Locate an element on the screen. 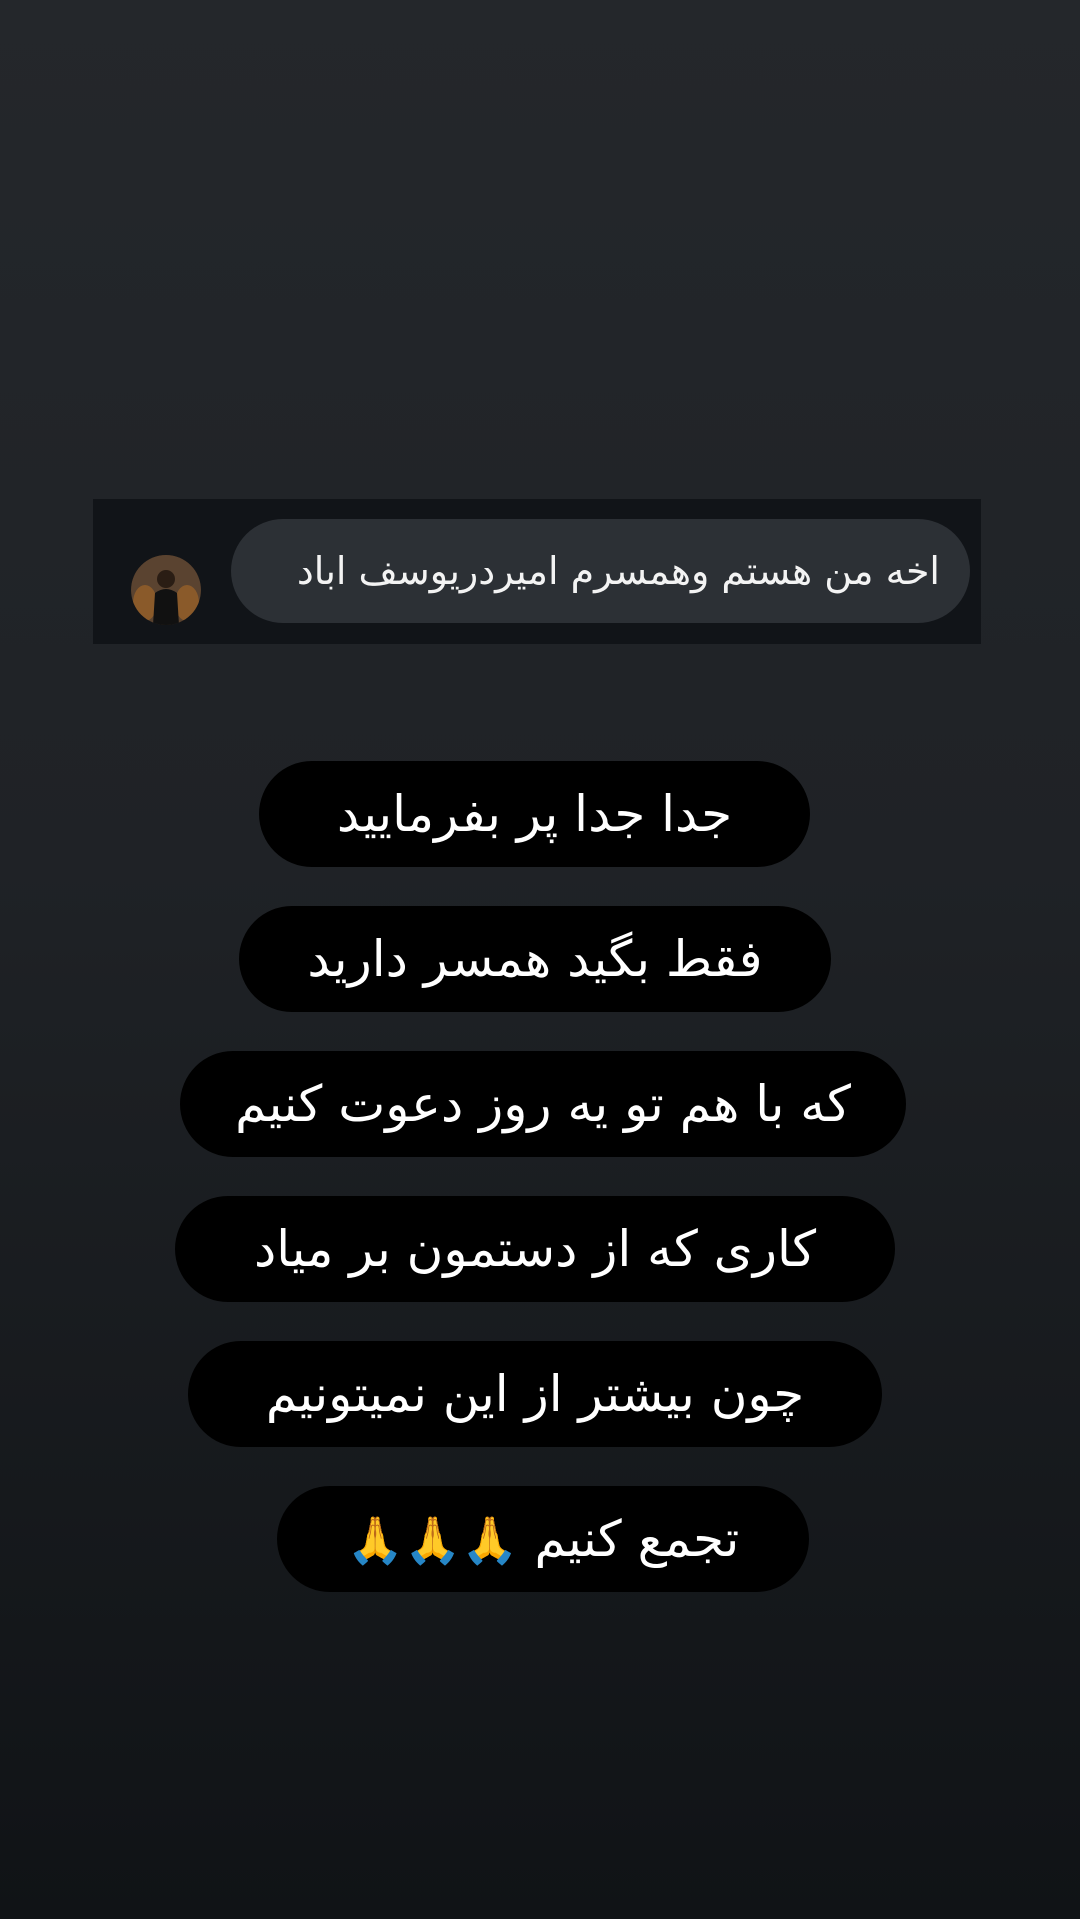  story-text: کاری که از دستمون بر میاد is located at coordinates (534, 1249).